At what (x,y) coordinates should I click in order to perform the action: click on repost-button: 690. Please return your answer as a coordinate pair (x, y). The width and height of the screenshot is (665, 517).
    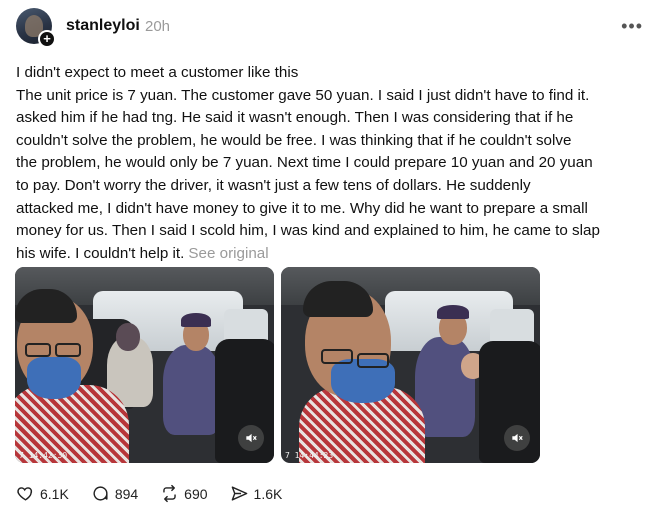
    Looking at the image, I should click on (184, 493).